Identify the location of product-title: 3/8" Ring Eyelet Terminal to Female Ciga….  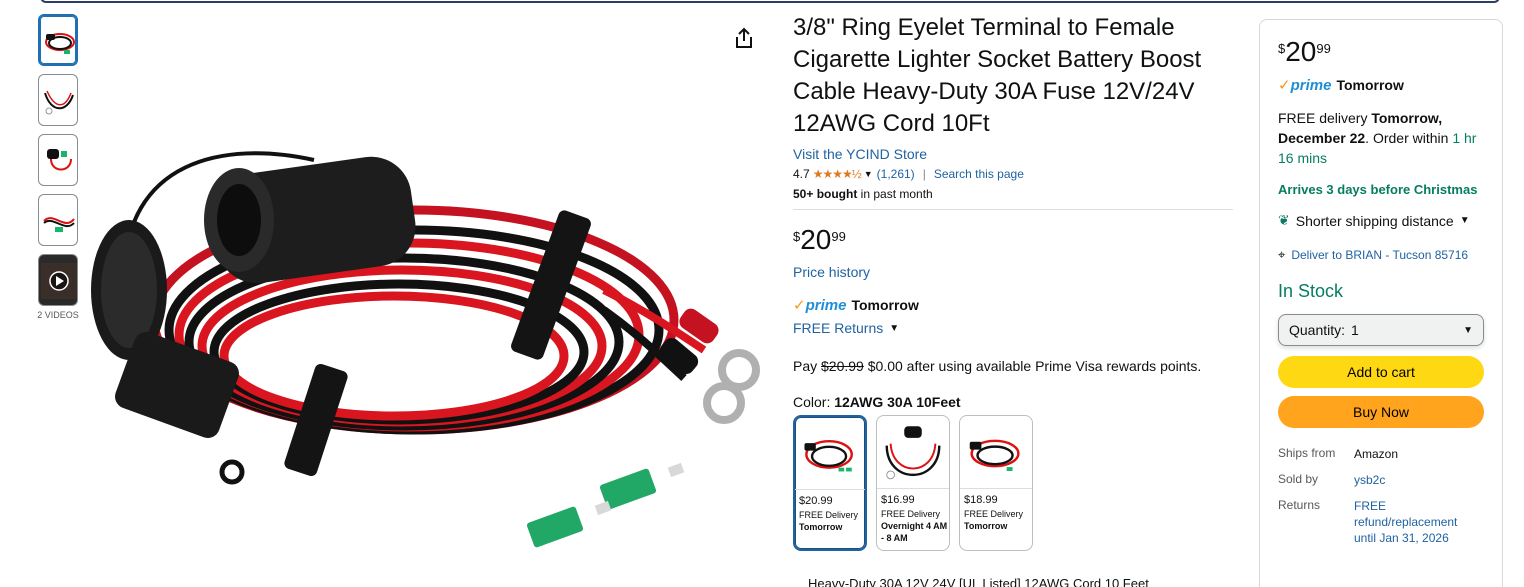
(997, 75).